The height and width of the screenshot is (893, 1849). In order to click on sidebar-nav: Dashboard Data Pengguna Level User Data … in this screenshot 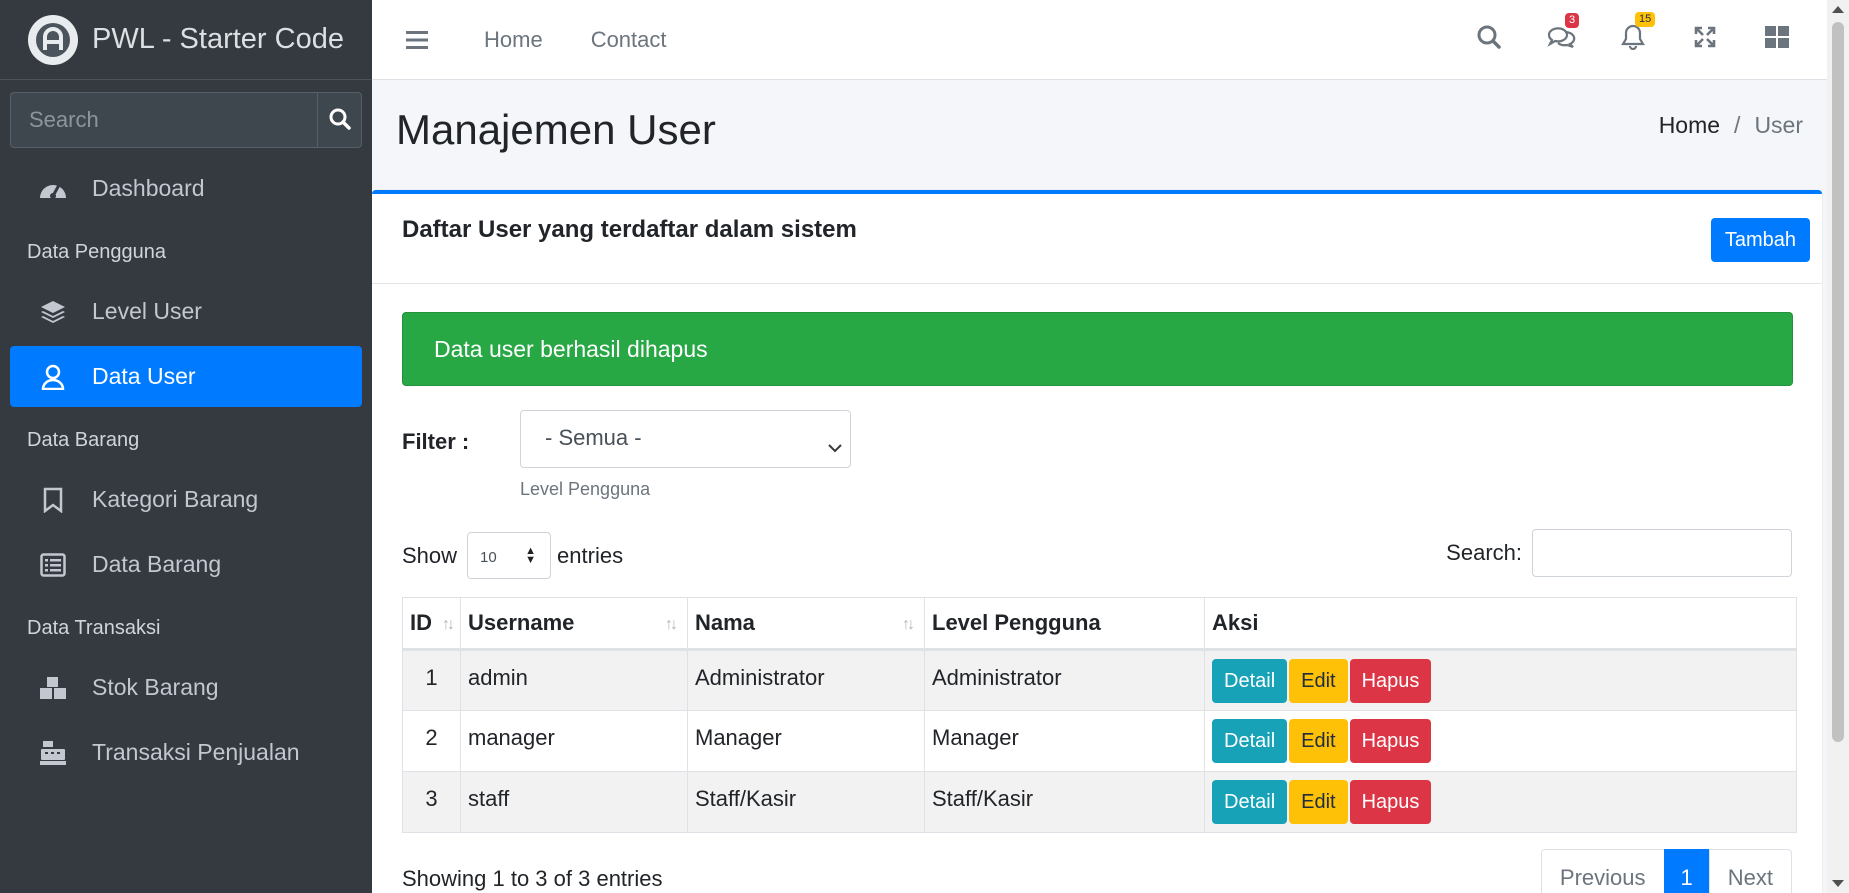, I will do `click(186, 470)`.